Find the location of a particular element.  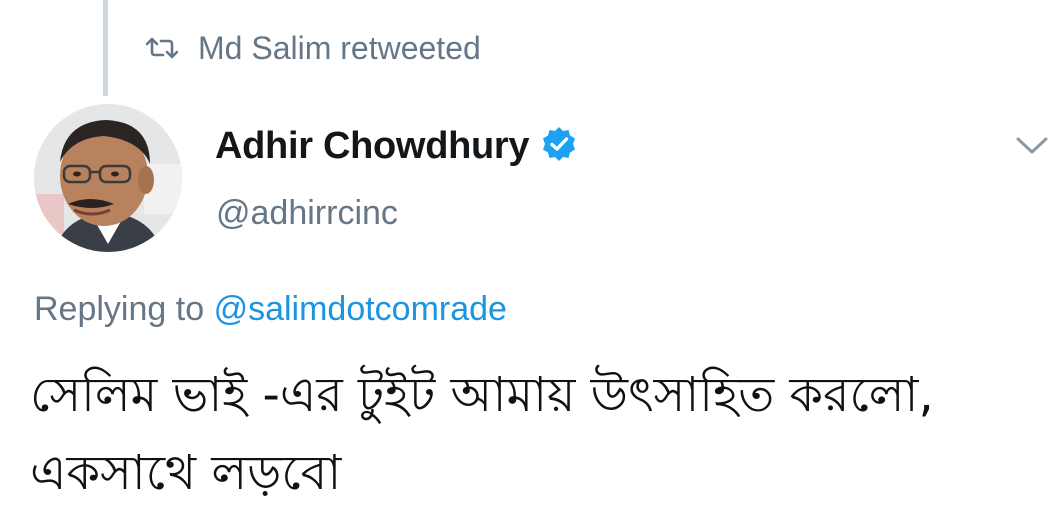

chevron-down-icon is located at coordinates (1032, 145).